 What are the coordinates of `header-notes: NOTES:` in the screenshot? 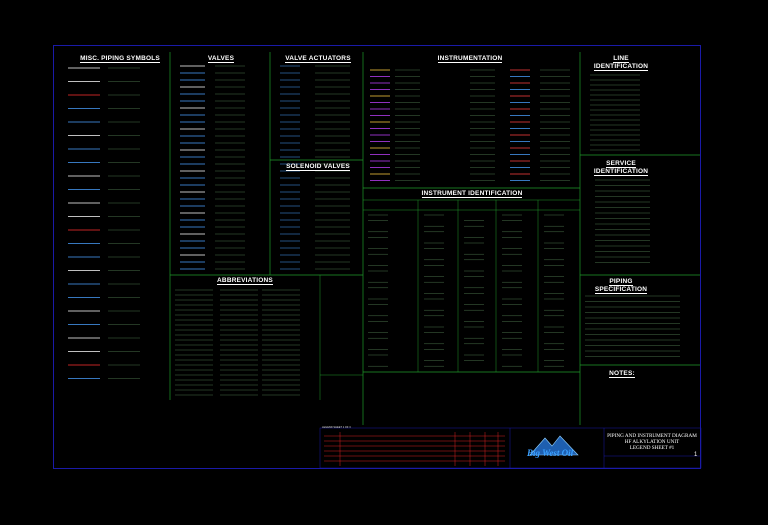 It's located at (622, 374).